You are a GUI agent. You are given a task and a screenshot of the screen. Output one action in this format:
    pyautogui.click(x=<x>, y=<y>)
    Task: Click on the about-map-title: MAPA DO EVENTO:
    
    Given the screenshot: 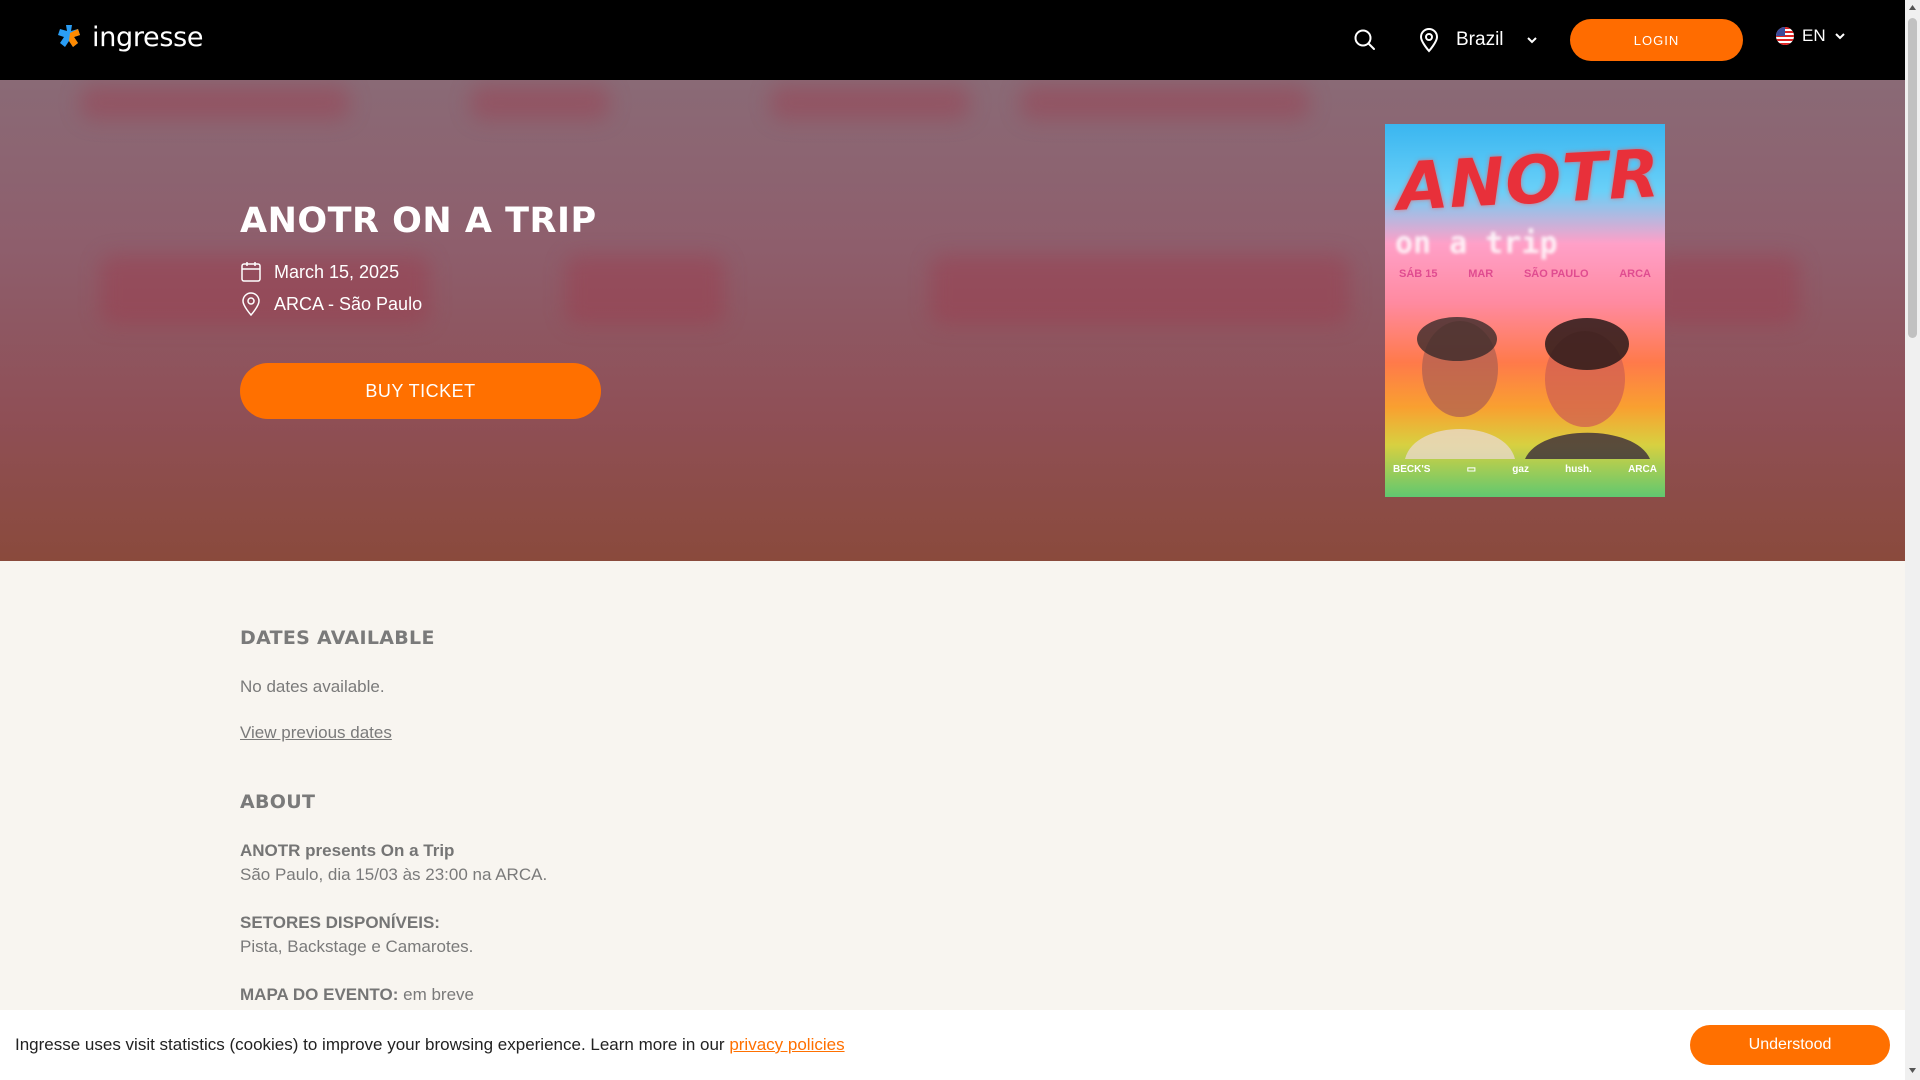 What is the action you would take?
    pyautogui.click(x=319, y=994)
    